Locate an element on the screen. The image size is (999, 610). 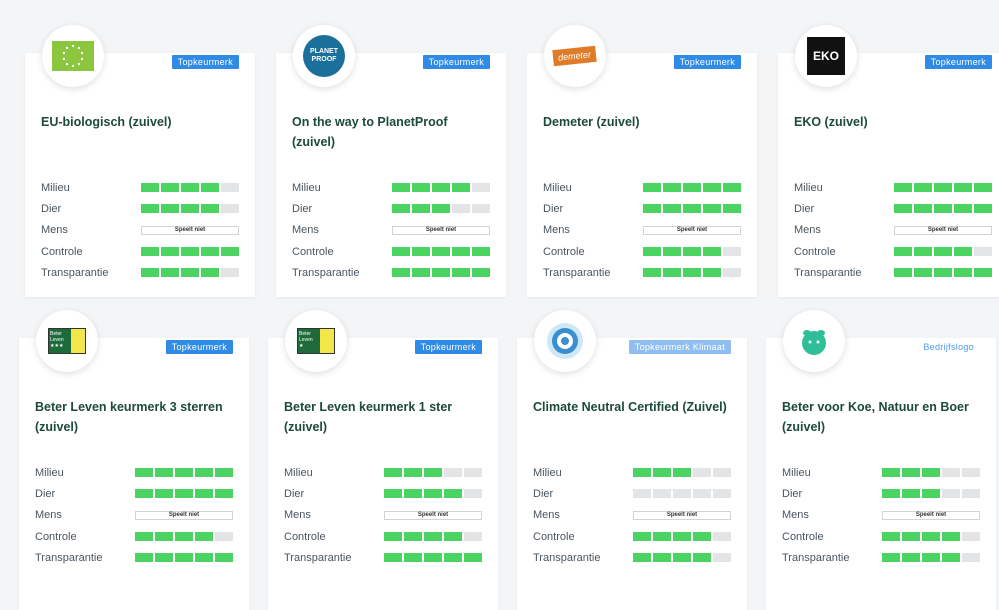
card-title: Beter voor Koe, Natuur en Boer (zuivel) is located at coordinates (882, 417).